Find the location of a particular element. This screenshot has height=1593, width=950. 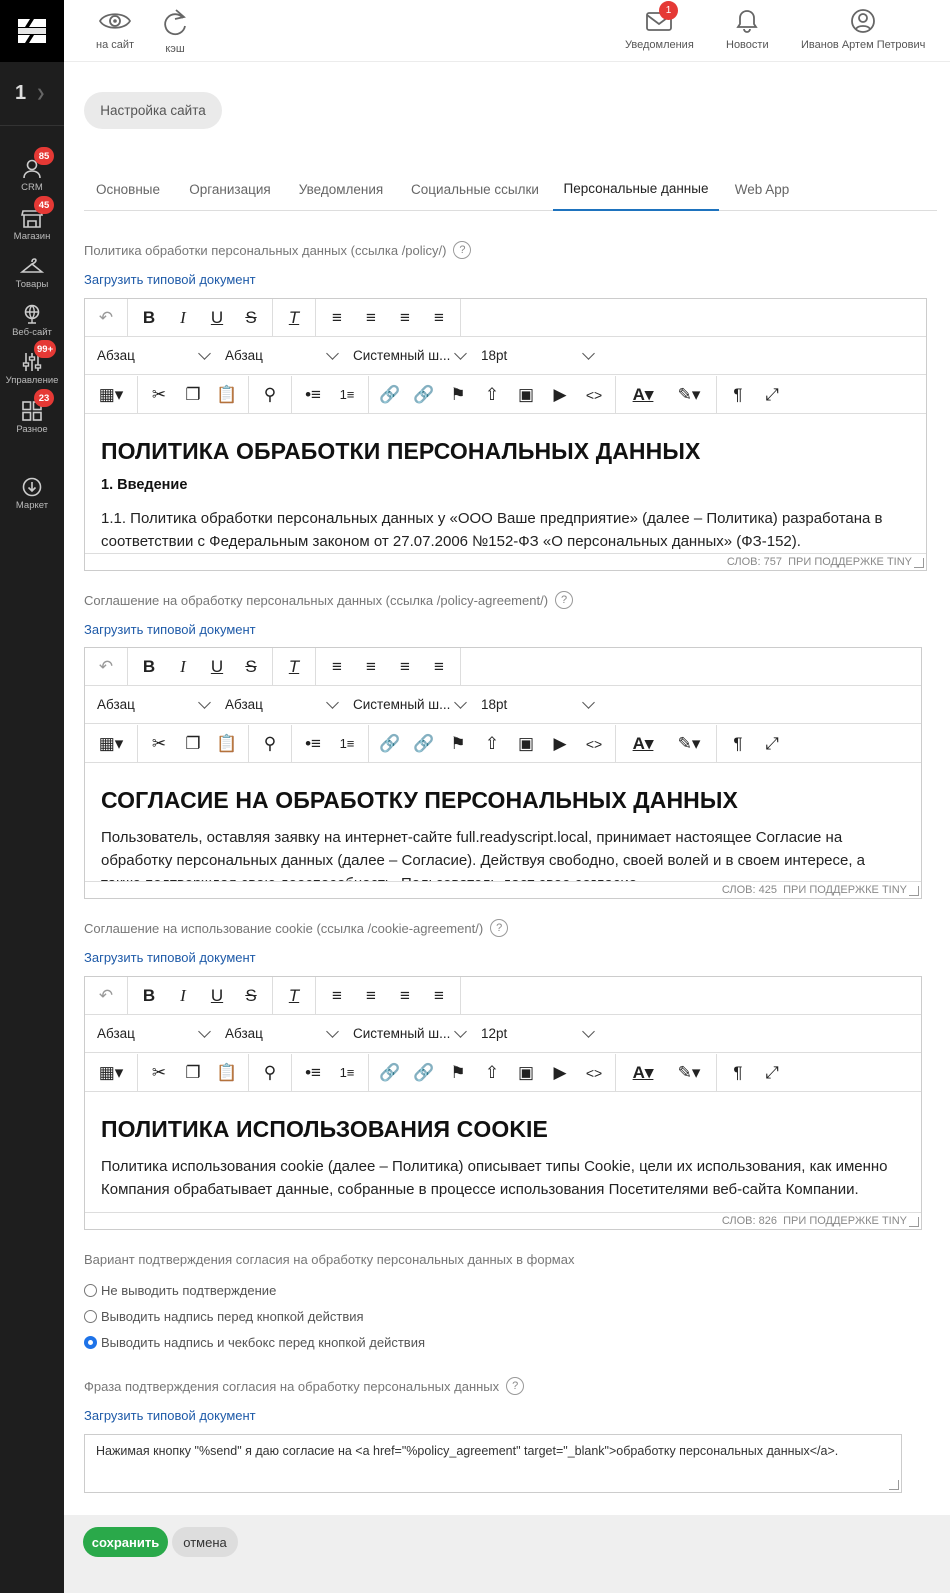

font-size-select: 18pt is located at coordinates (533, 705).